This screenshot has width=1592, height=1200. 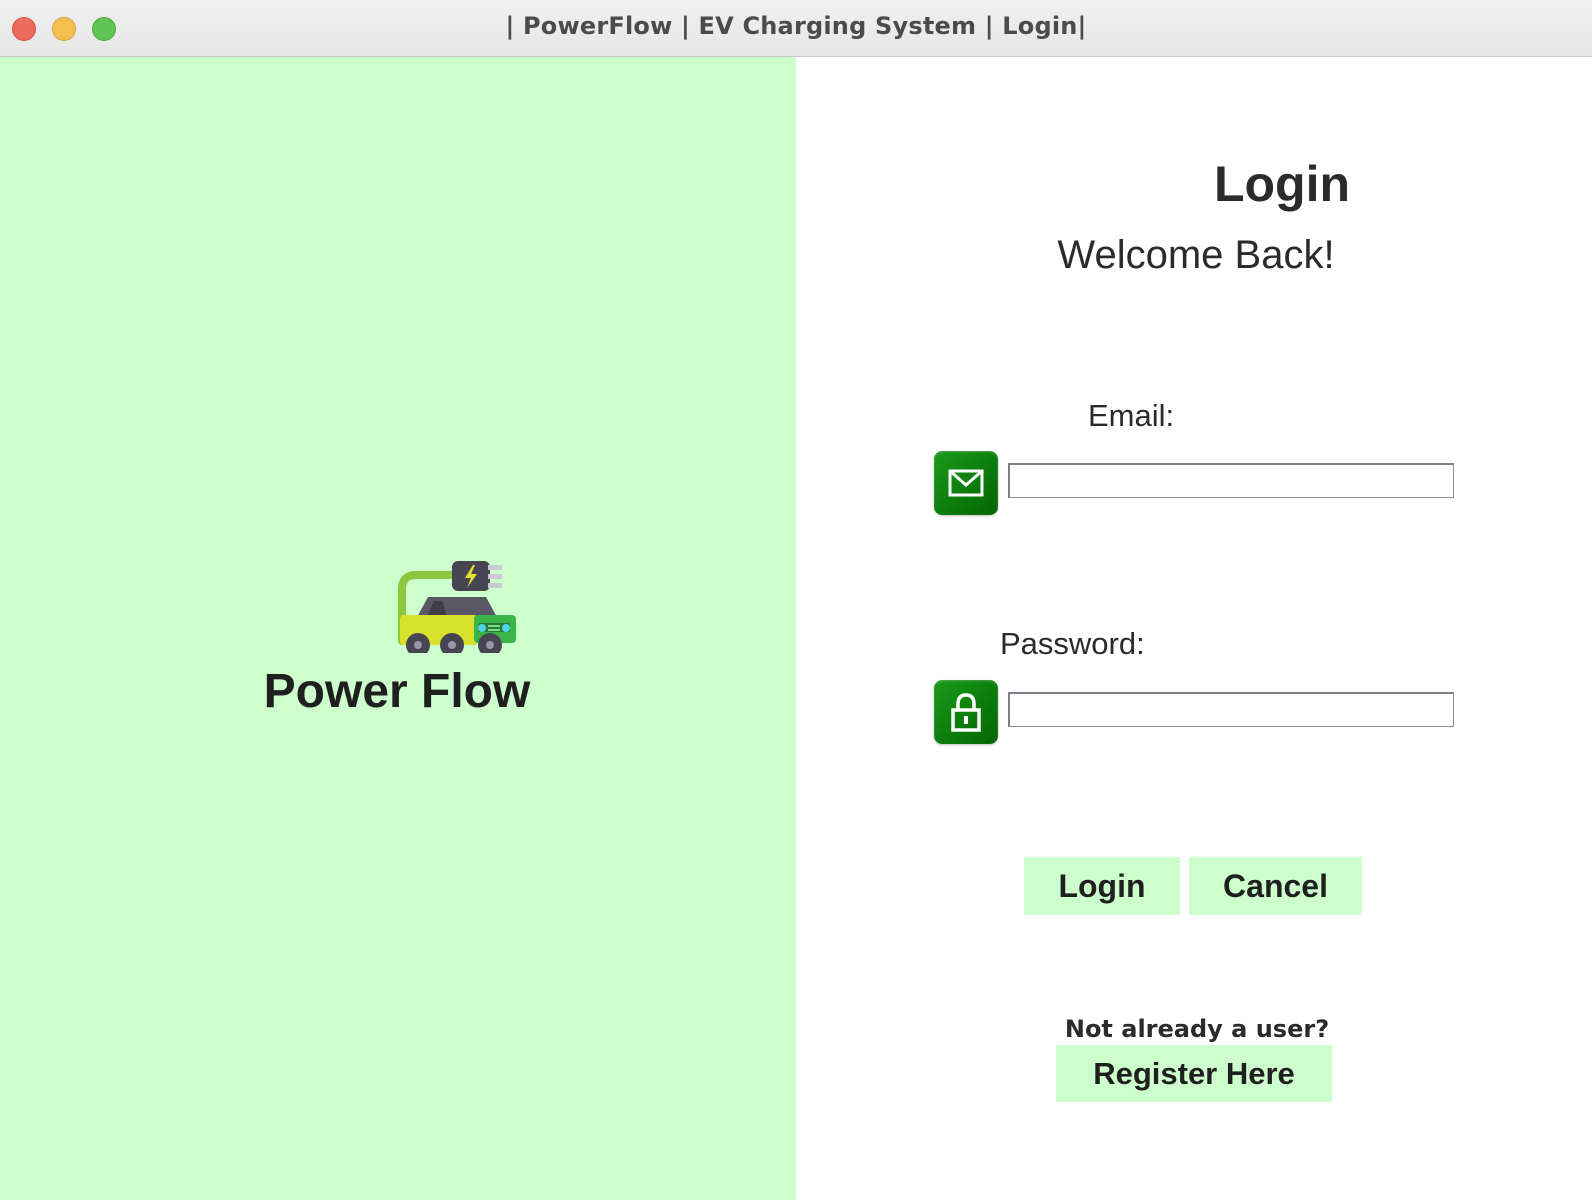 I want to click on brand-name-text: Power Flow, so click(x=397, y=691).